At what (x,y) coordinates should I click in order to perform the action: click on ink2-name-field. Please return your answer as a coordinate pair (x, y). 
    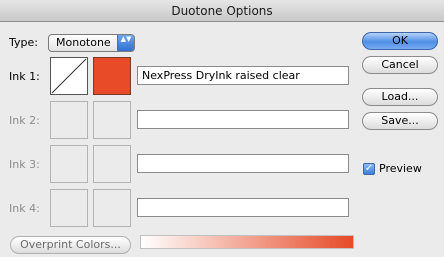
    Looking at the image, I should click on (243, 119).